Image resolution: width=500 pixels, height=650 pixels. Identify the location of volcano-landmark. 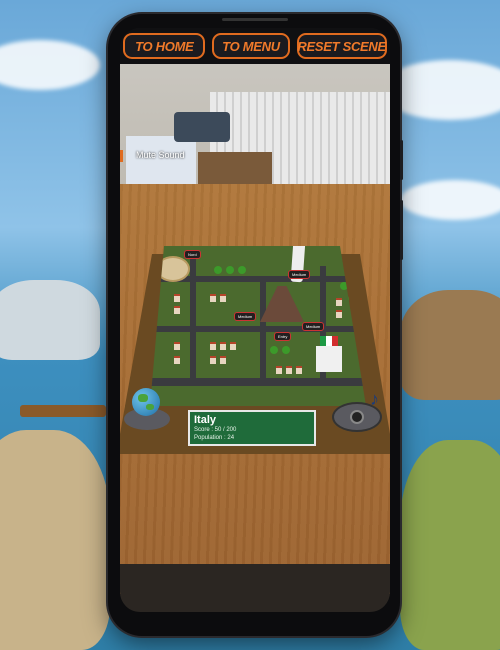
(282, 304).